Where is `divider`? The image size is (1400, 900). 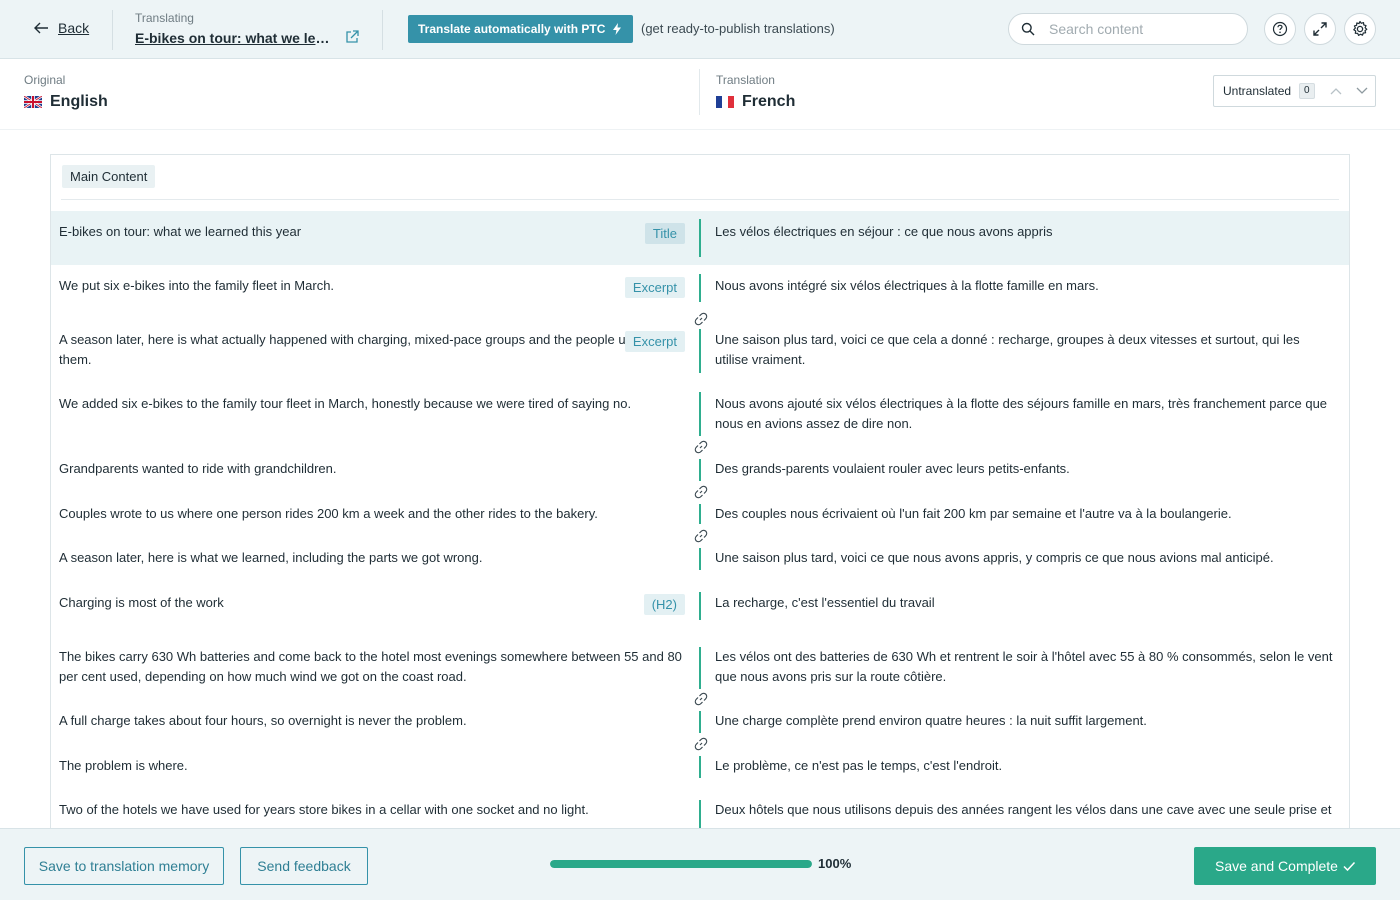
divider is located at coordinates (112, 30).